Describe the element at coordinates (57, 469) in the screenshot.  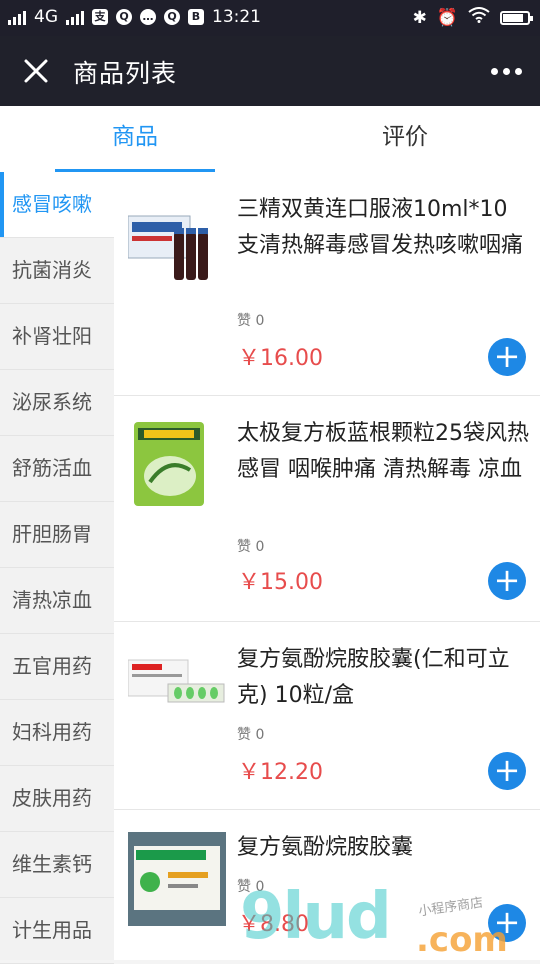
I see `category-item: 舒筋活血` at that location.